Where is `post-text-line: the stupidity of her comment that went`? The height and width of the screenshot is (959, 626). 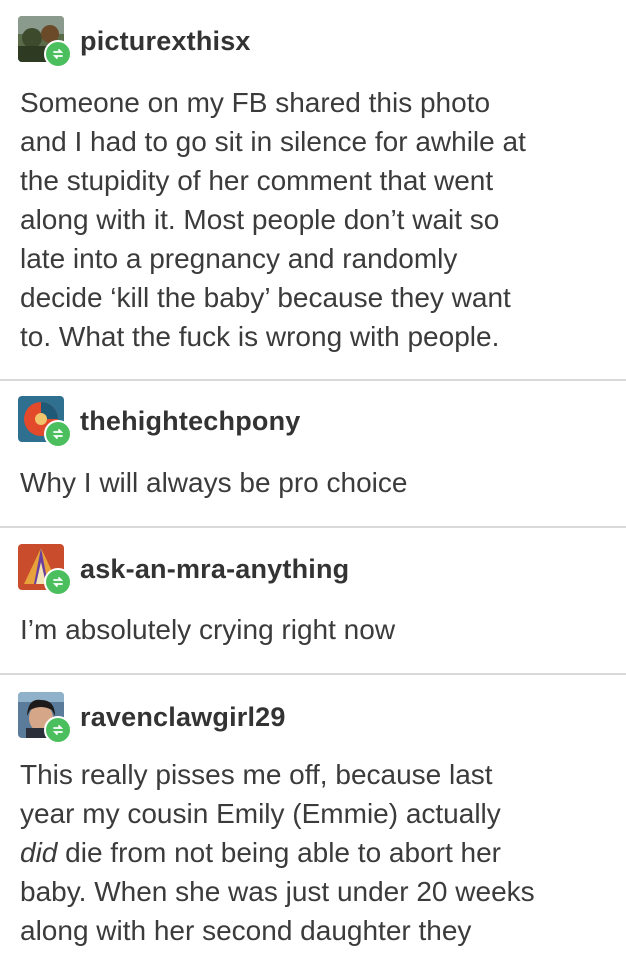 post-text-line: the stupidity of her comment that went is located at coordinates (257, 180).